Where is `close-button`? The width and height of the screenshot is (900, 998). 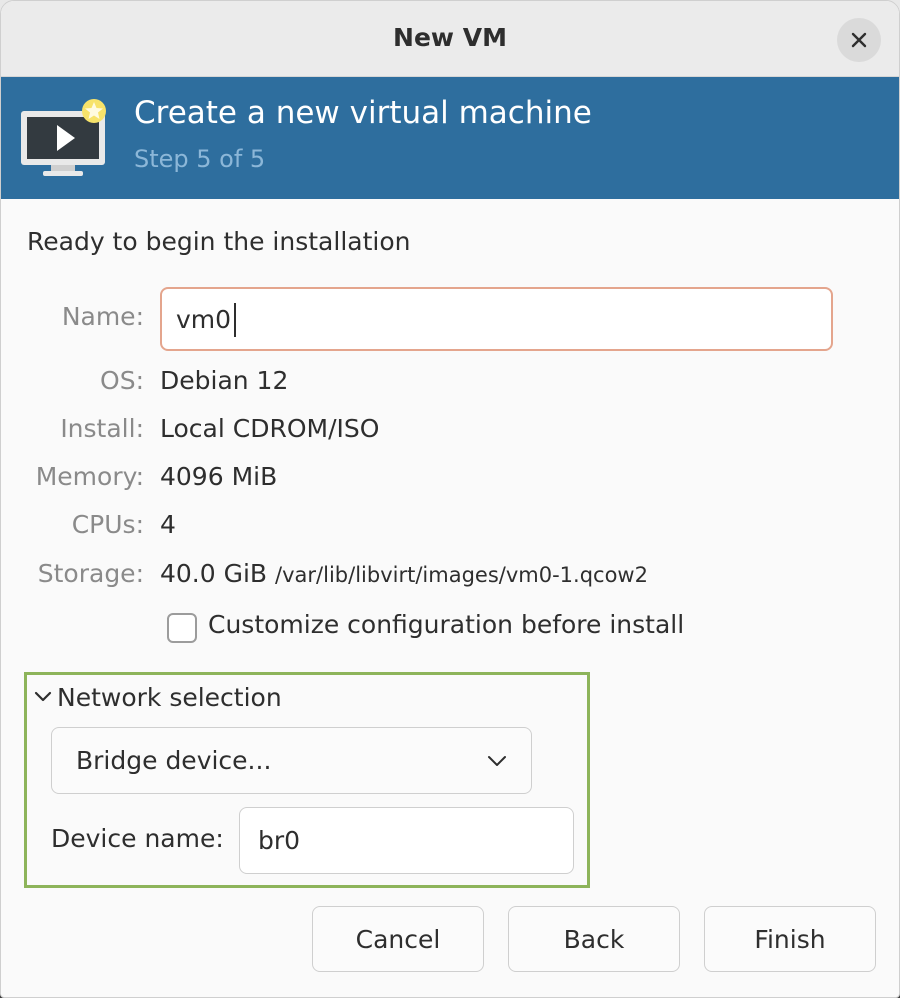 close-button is located at coordinates (859, 40).